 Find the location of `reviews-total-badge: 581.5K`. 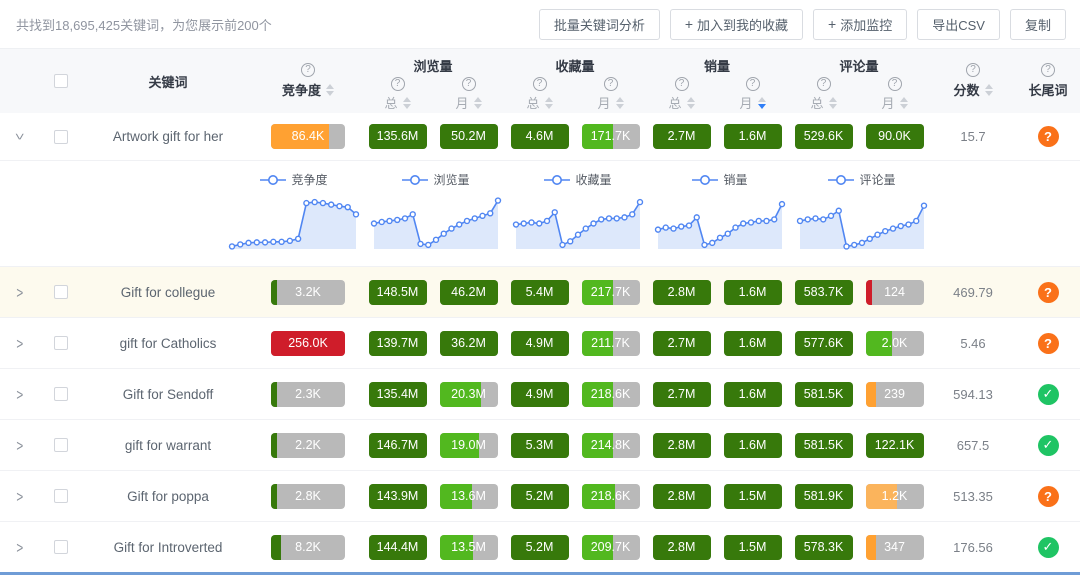

reviews-total-badge: 581.5K is located at coordinates (823, 394).